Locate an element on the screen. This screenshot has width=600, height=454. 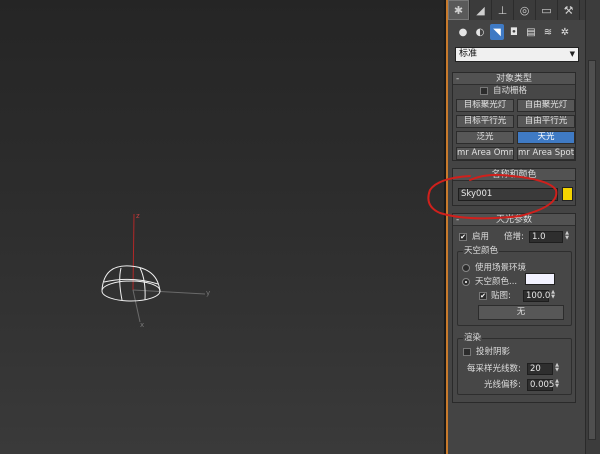
command-panel-tabs: ✱ ◢ ⊥ ◎ ▭ ⚒ is located at coordinates (516, 10).